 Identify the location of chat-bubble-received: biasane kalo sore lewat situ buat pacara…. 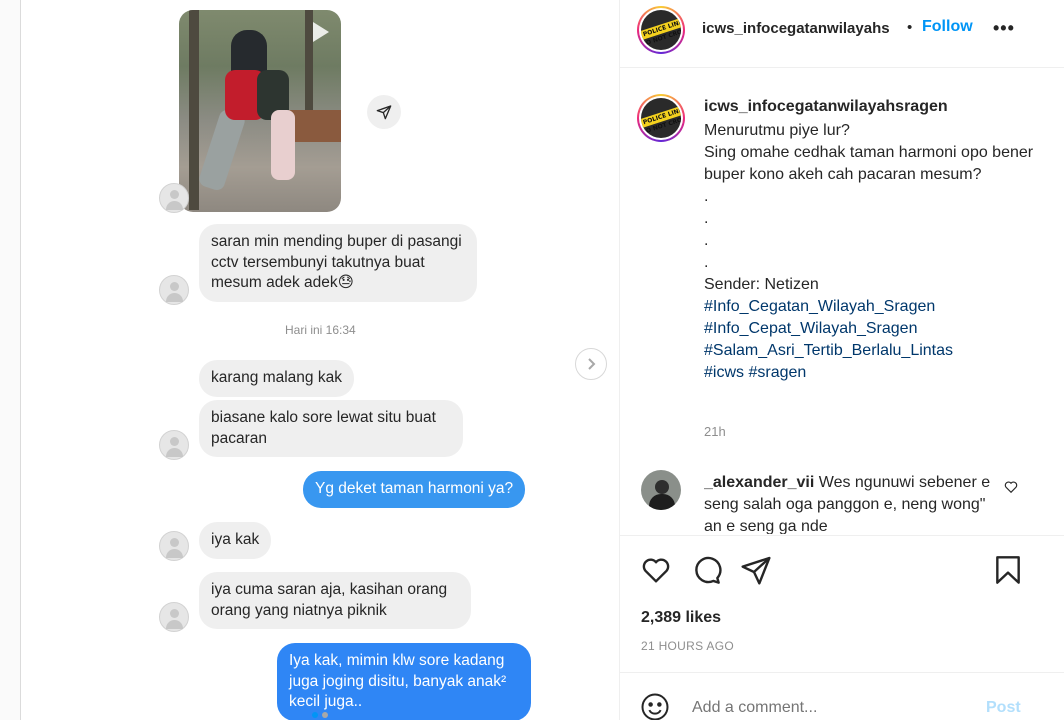
(331, 428).